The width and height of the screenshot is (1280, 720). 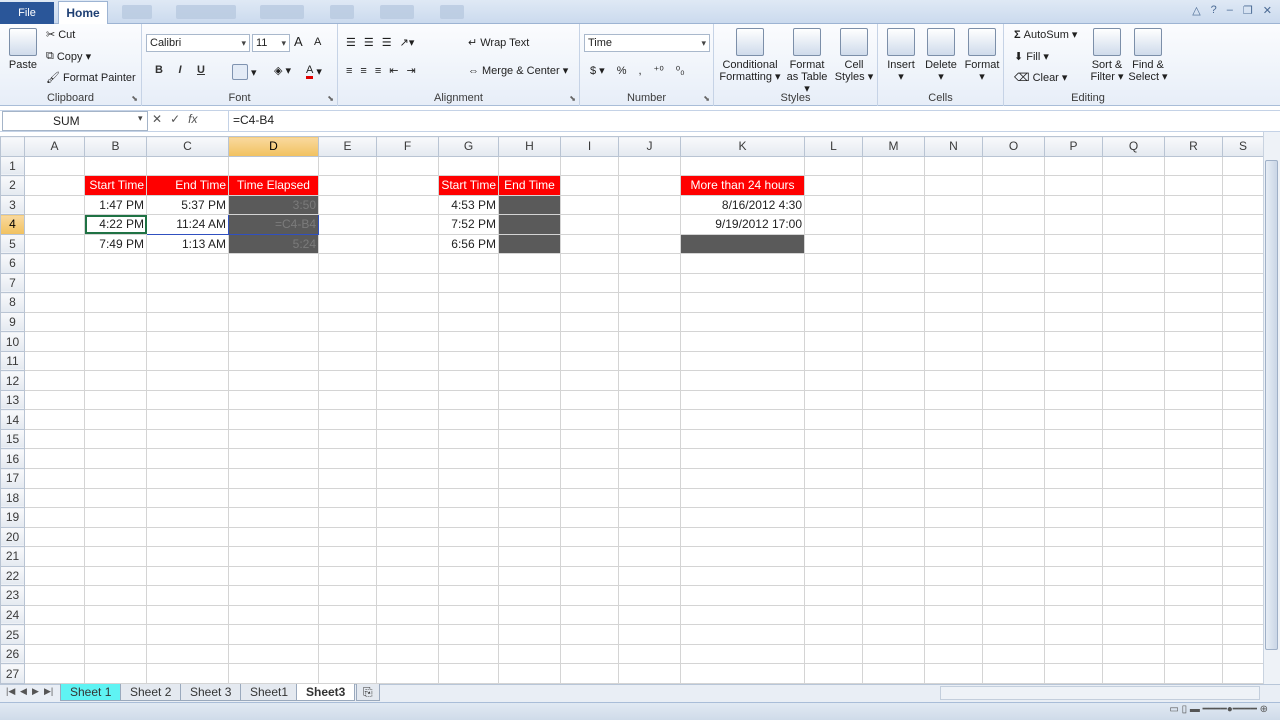 What do you see at coordinates (1243, 380) in the screenshot?
I see `cell-s12` at bounding box center [1243, 380].